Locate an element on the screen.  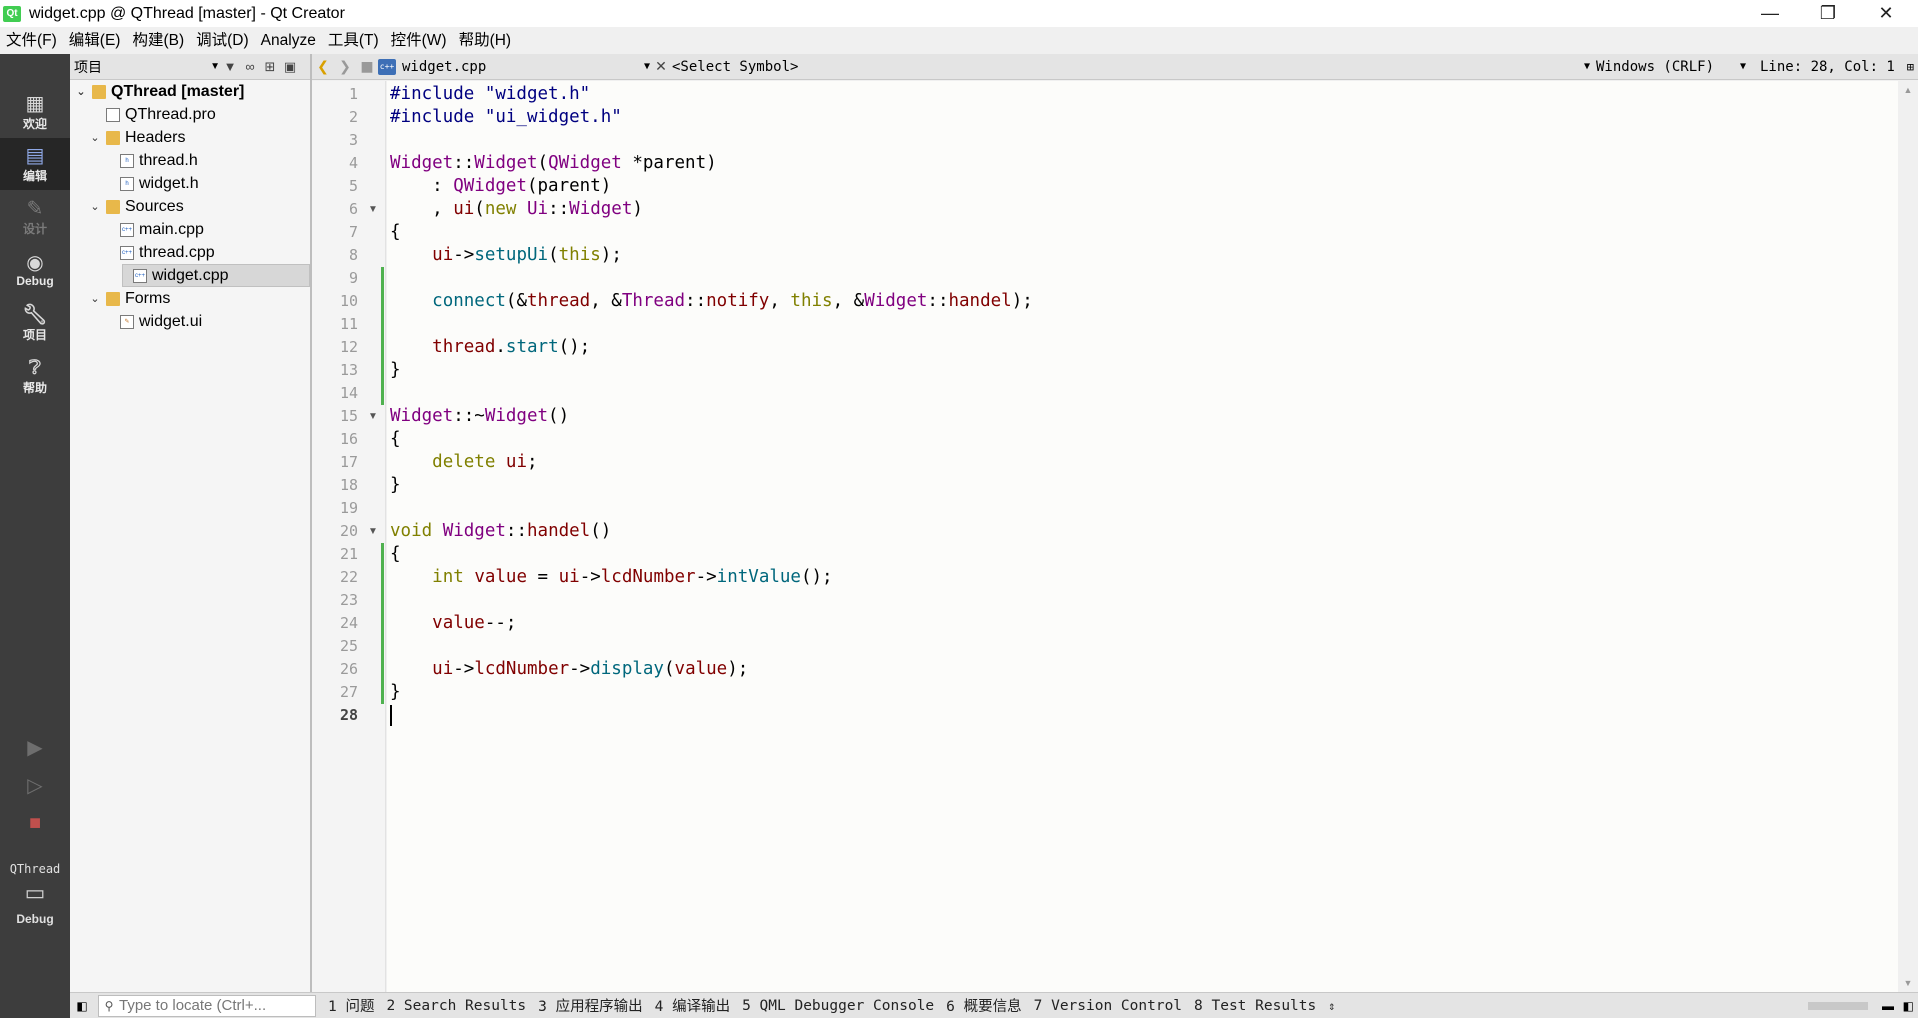
tree-node-folder-headers: ⌄ Headers is located at coordinates (136, 137).